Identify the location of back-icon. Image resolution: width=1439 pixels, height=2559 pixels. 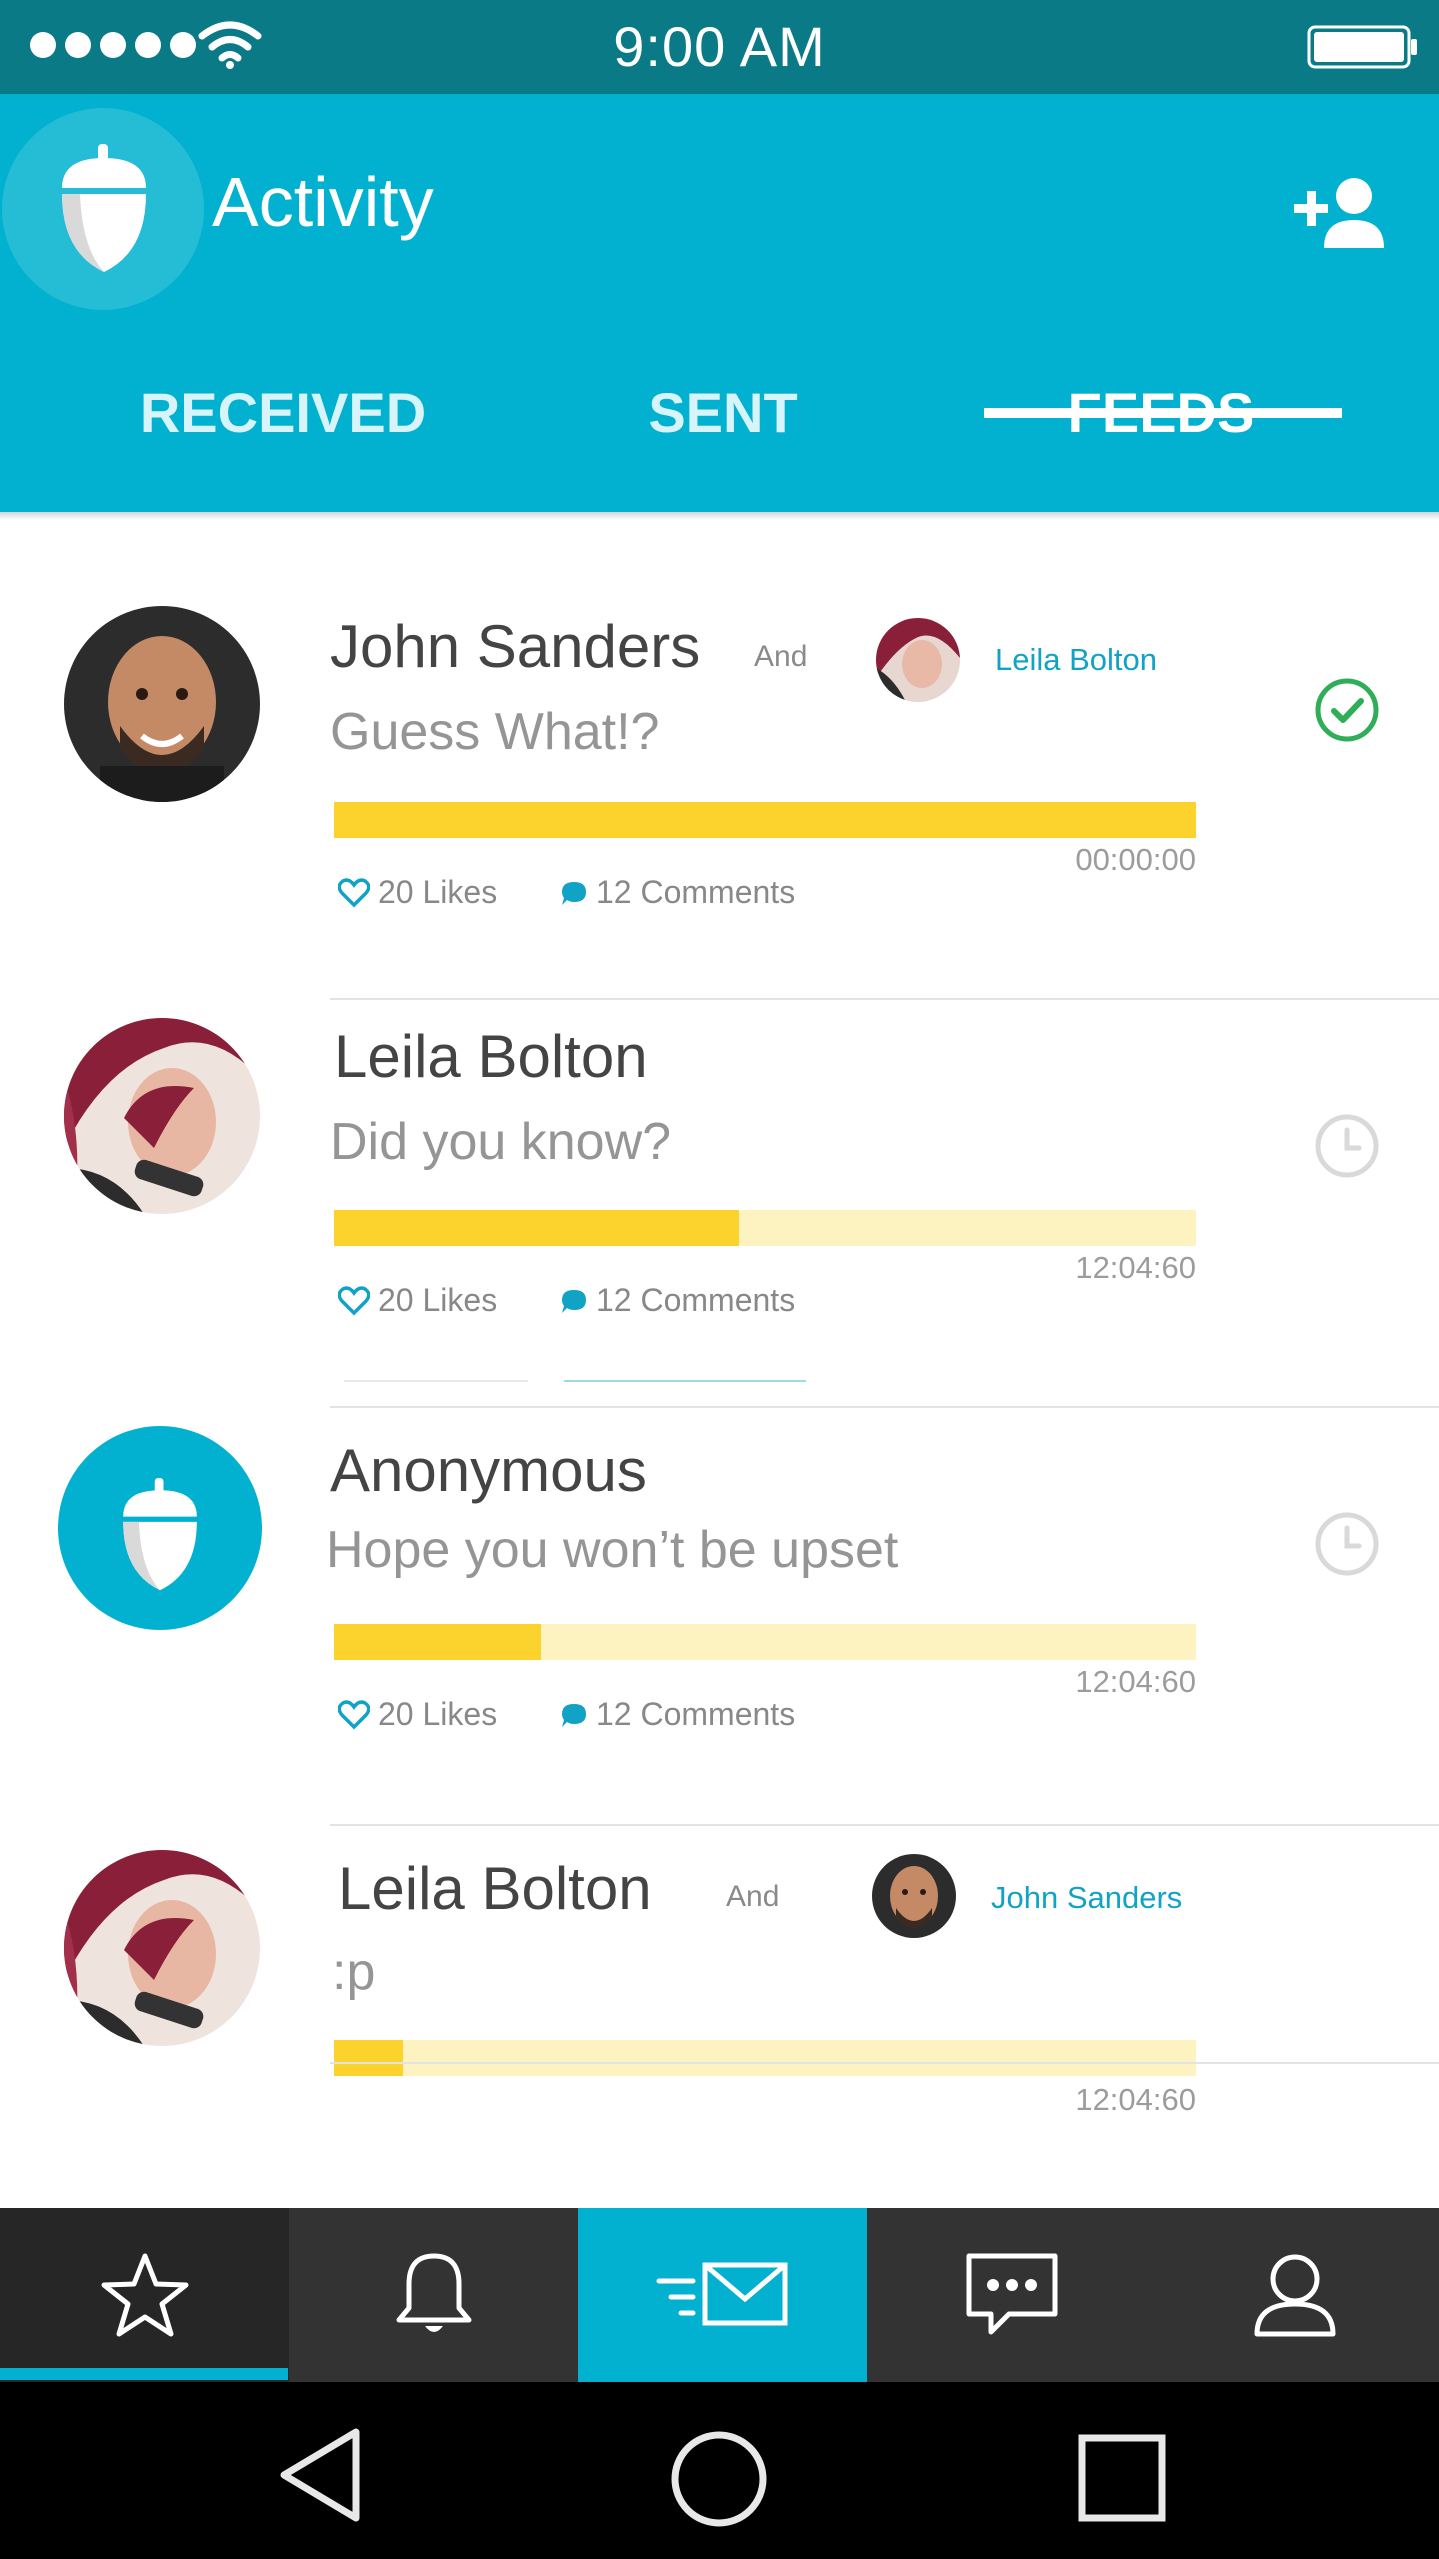
(319, 2475).